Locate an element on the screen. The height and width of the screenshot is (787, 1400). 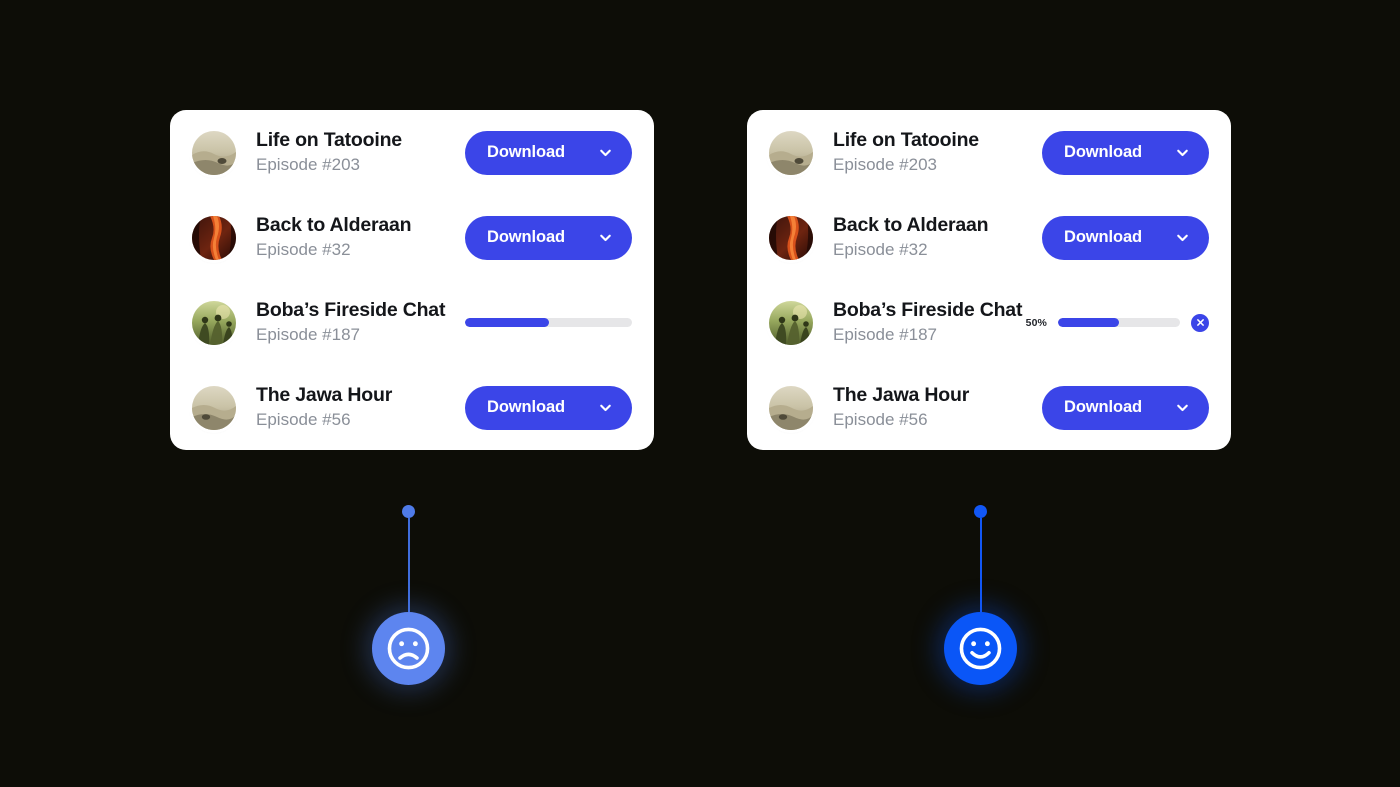
negative-verdict is located at coordinates (408, 595).